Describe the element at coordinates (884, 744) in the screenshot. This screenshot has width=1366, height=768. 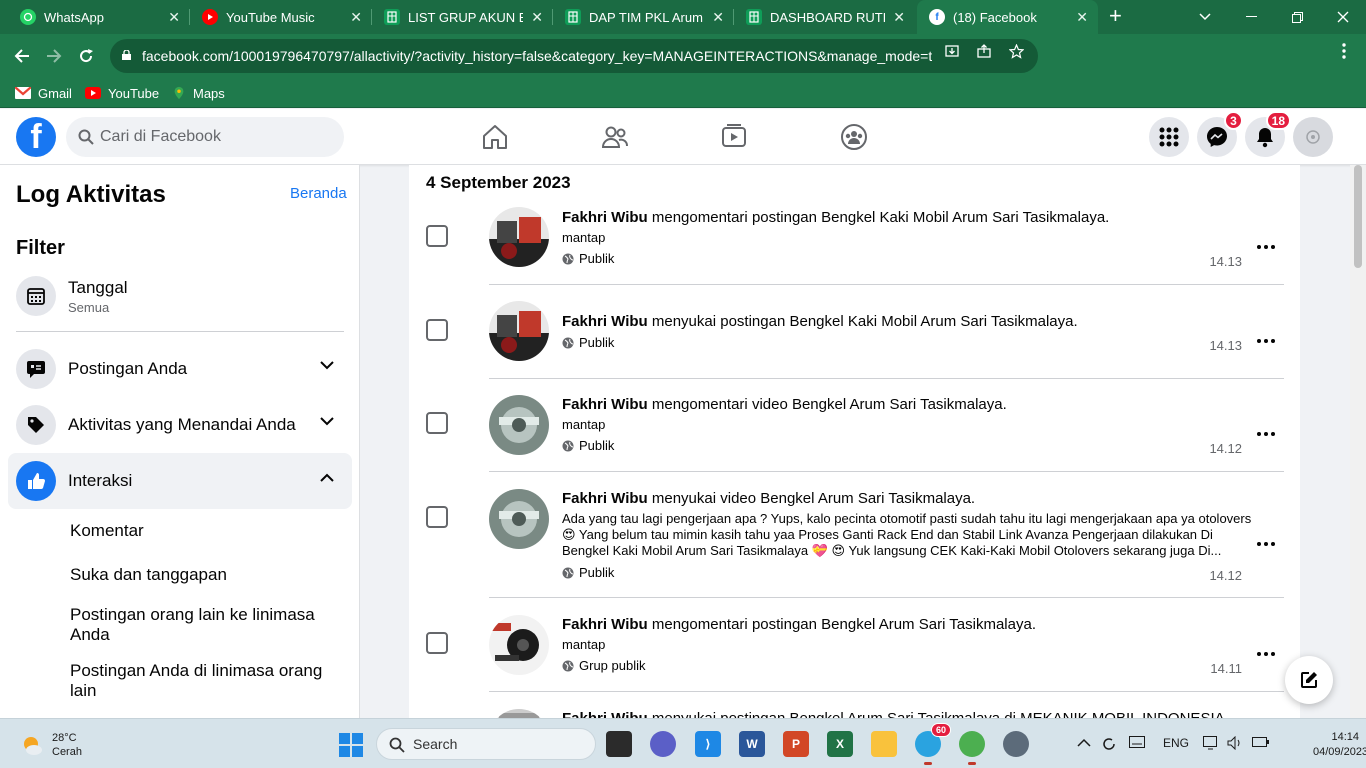
I see `file-explorer-icon` at that location.